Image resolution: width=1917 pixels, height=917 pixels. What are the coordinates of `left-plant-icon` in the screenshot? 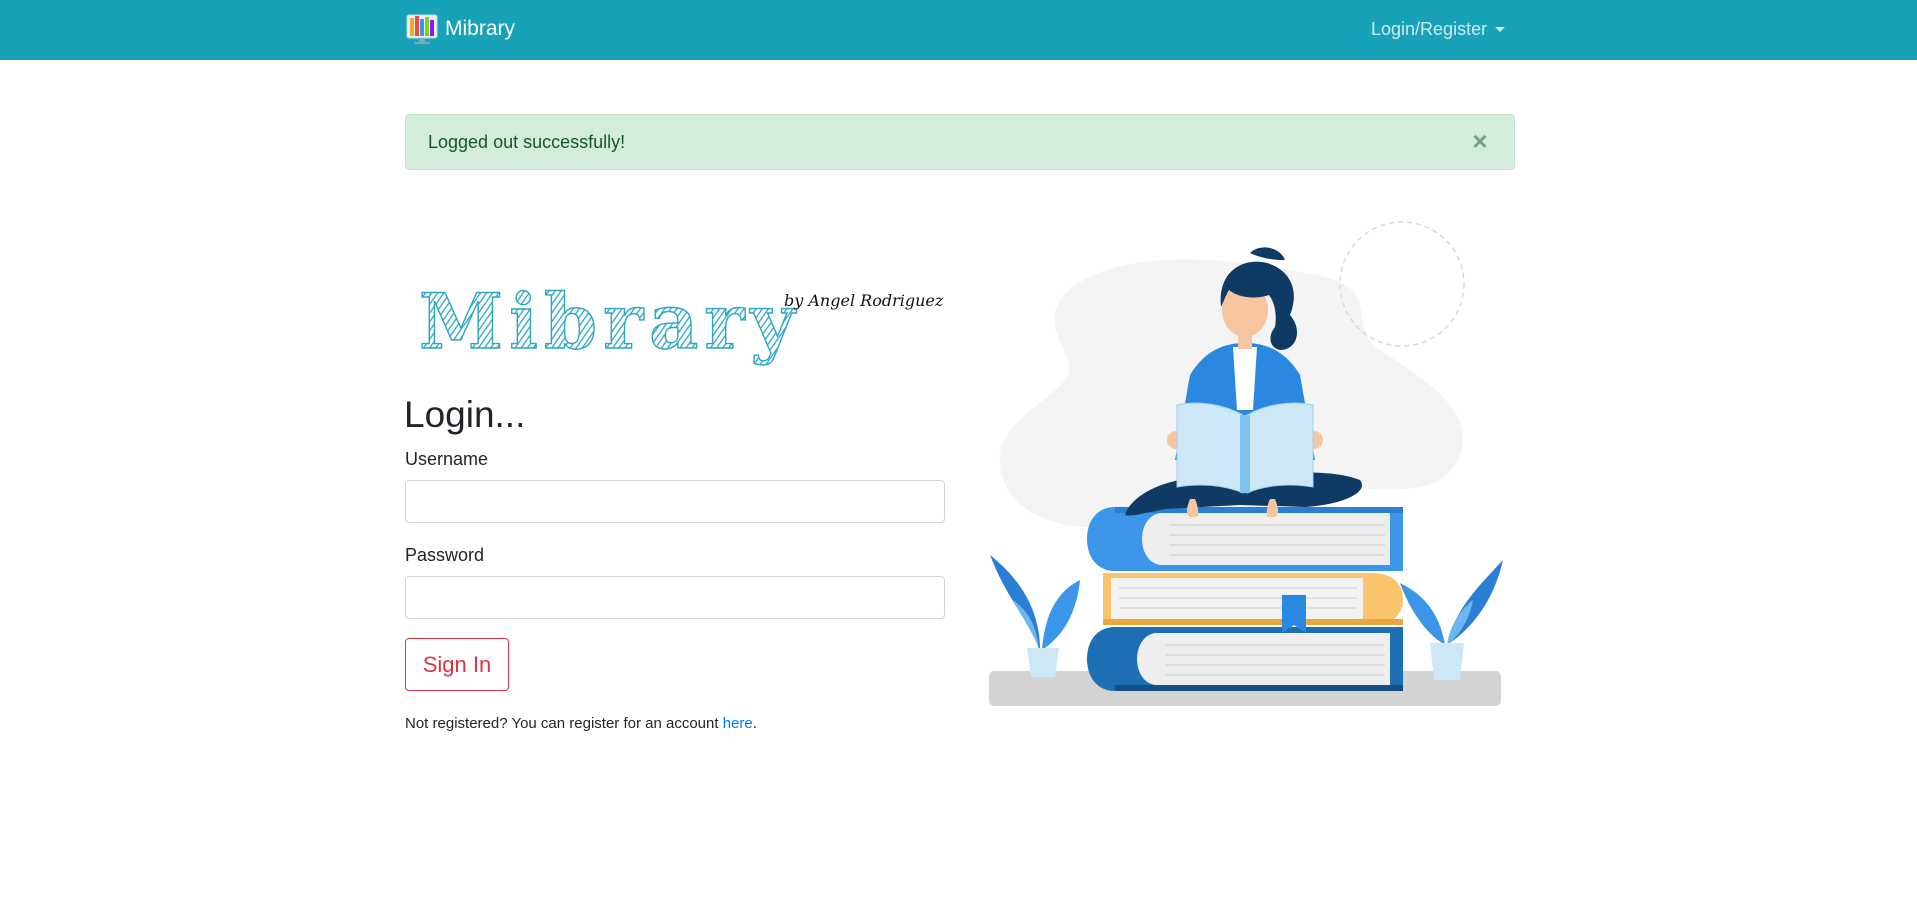 It's located at (1035, 616).